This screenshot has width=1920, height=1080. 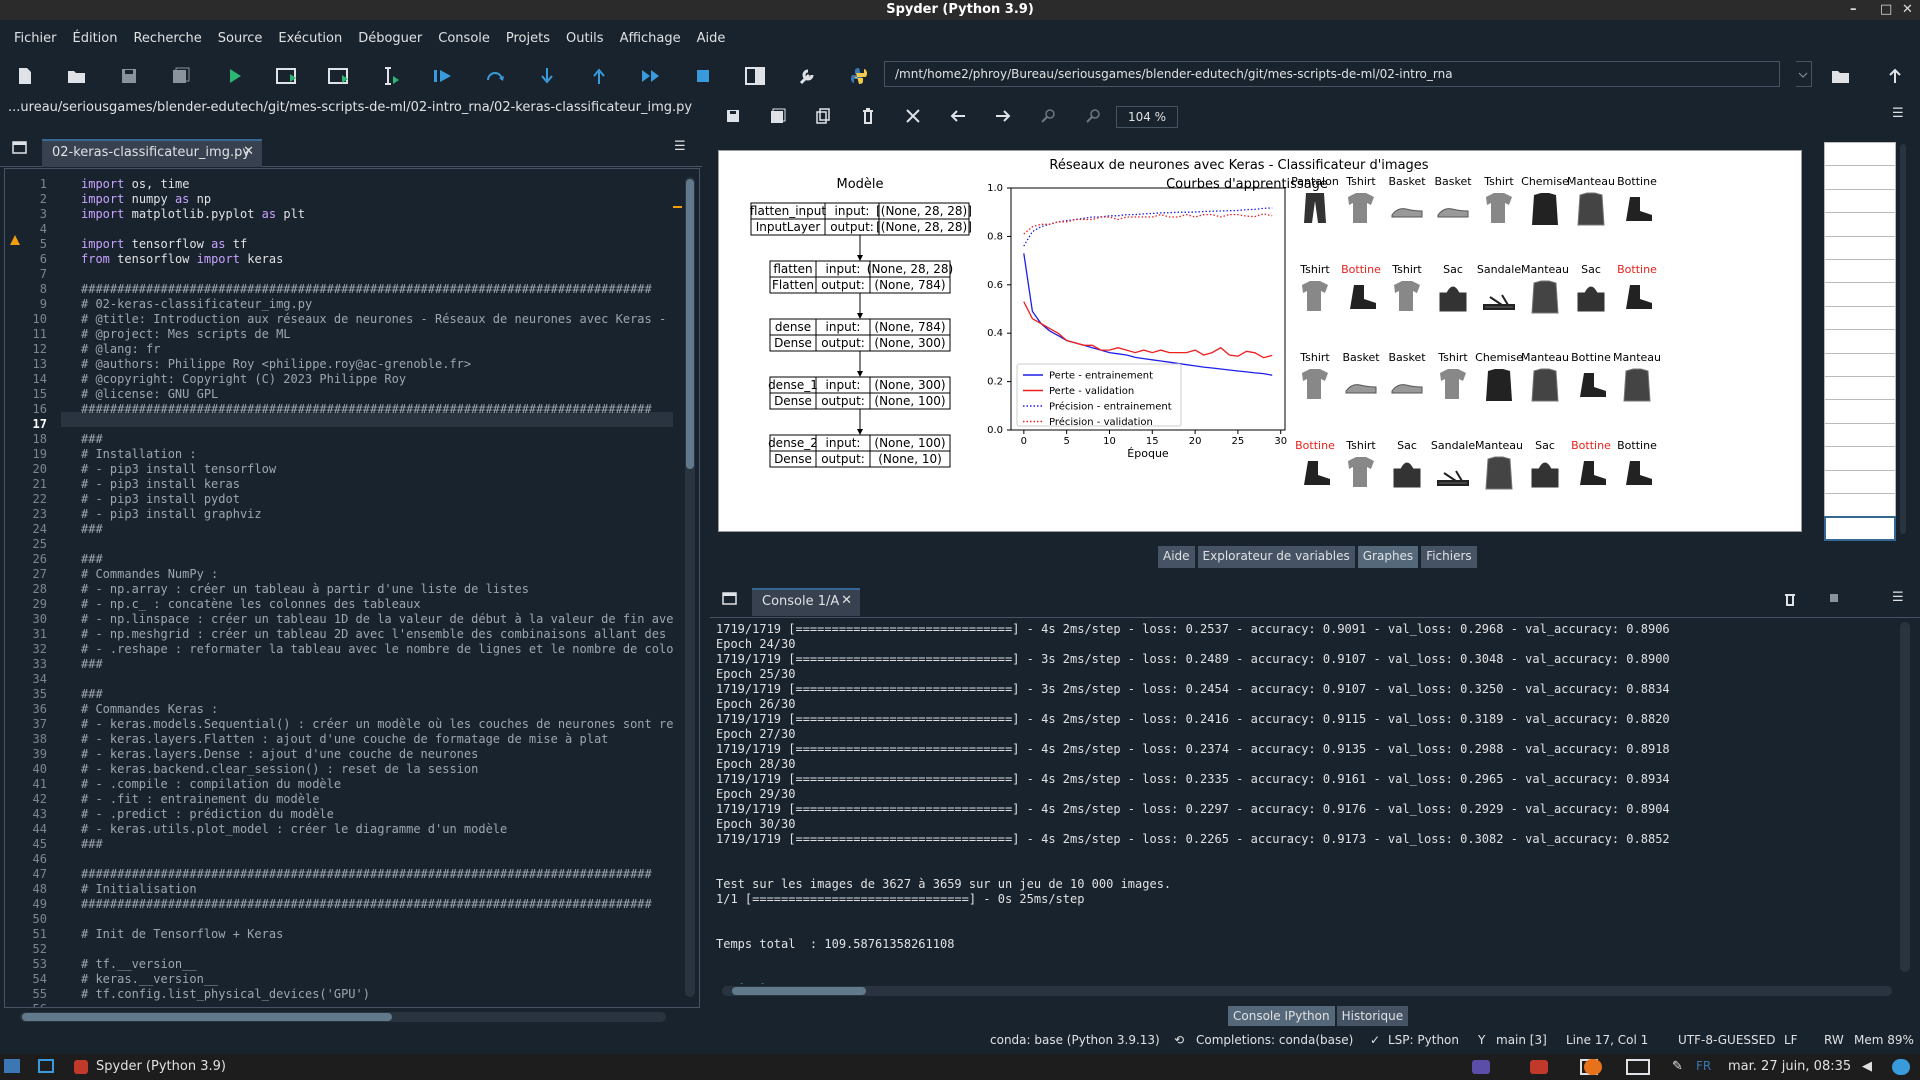 I want to click on tab-console-ipython: Console IPython, so click(x=1281, y=1016).